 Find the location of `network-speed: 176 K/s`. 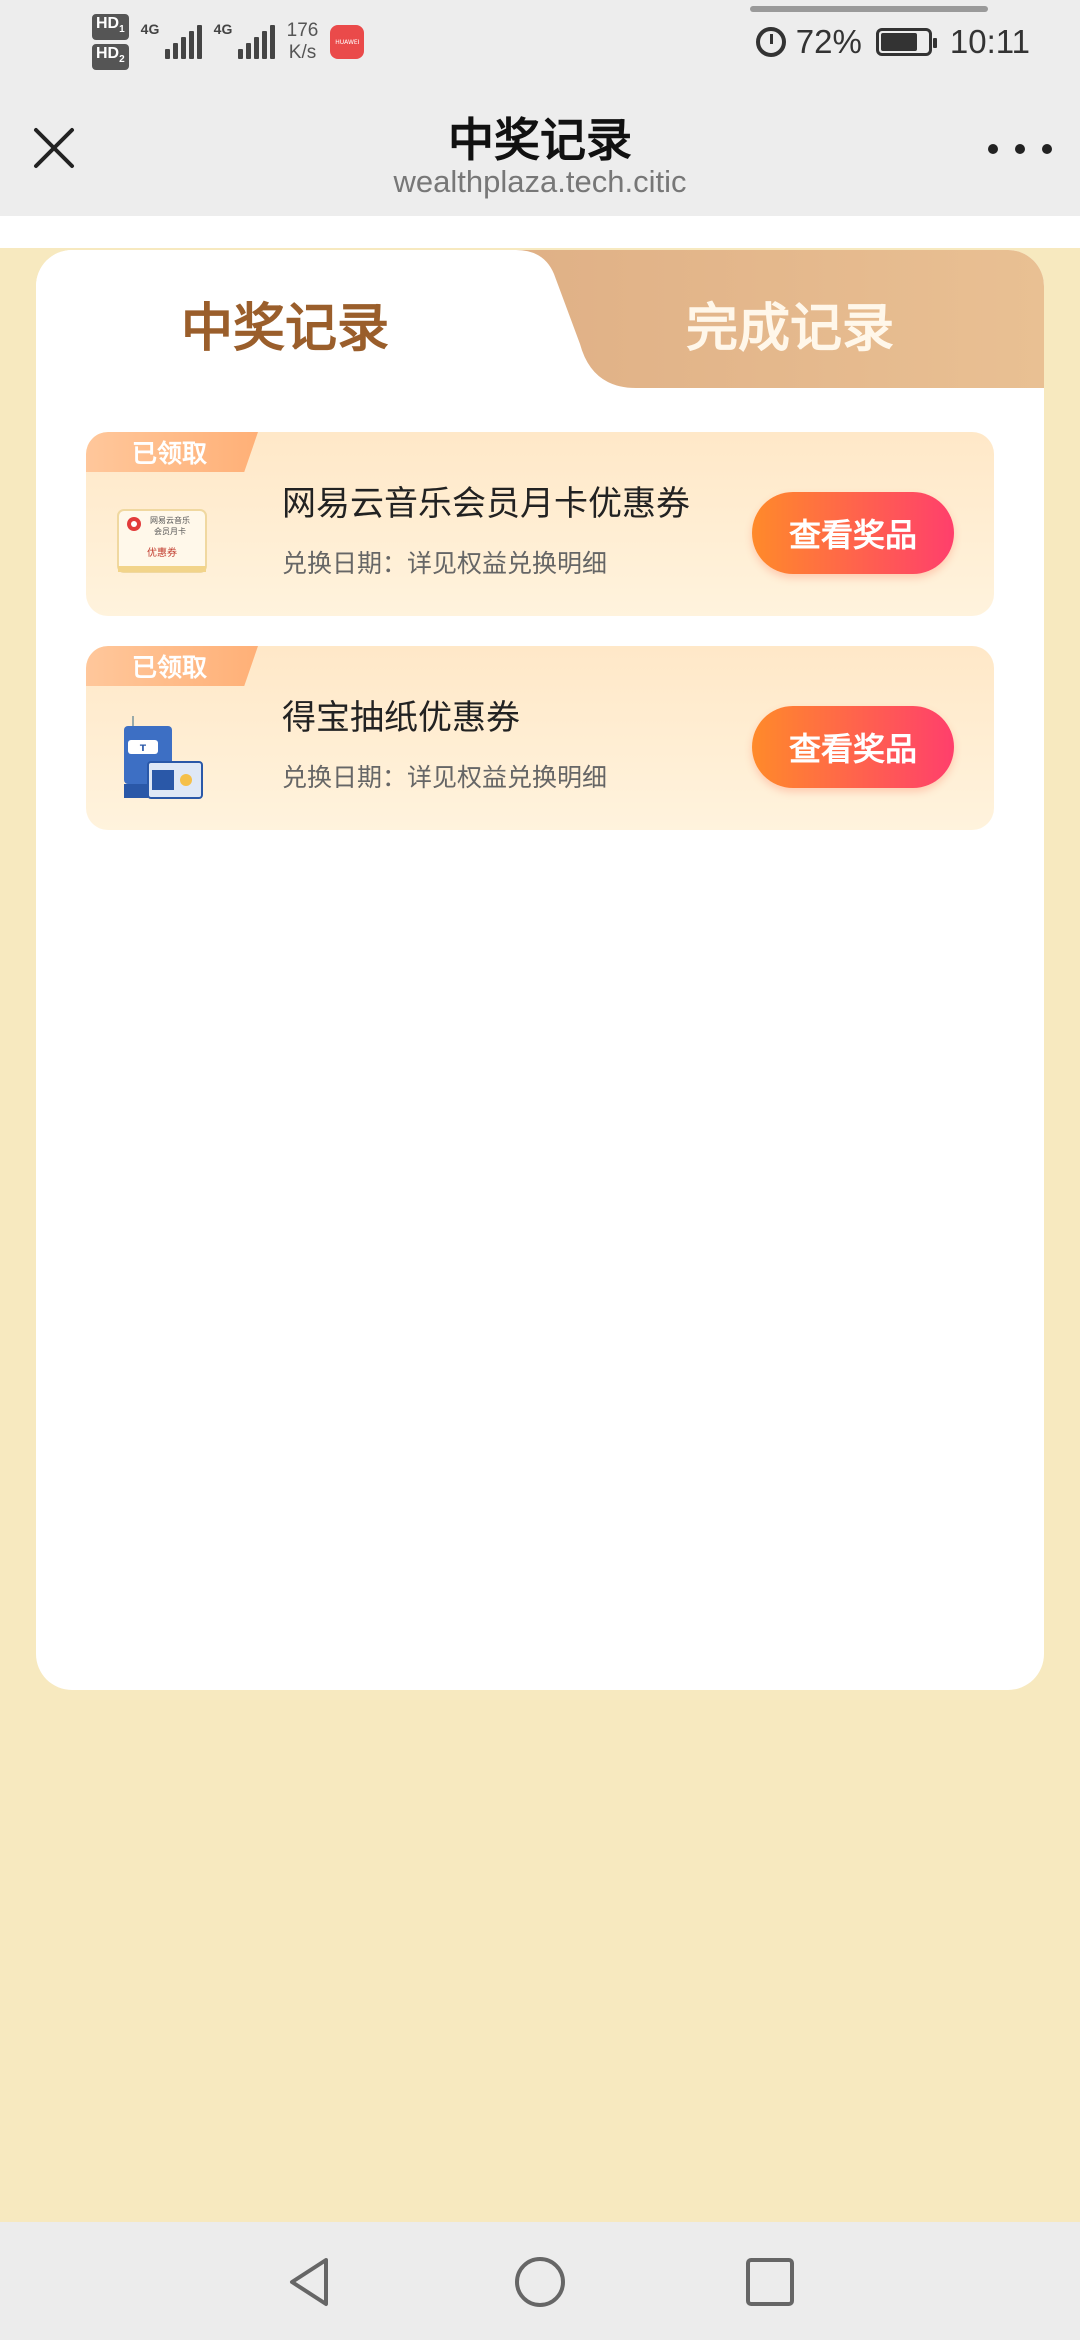

network-speed: 176 K/s is located at coordinates (302, 41).